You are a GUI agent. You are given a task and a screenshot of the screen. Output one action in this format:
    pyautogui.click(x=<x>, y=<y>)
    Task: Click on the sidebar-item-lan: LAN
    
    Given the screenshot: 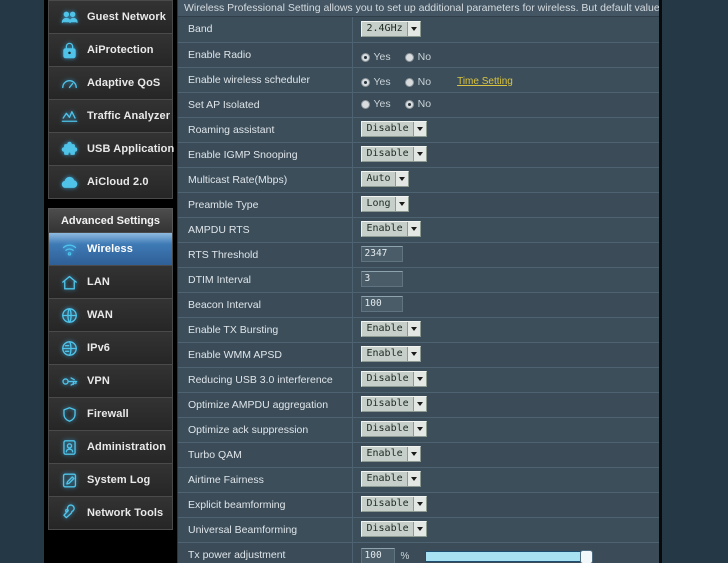 What is the action you would take?
    pyautogui.click(x=110, y=282)
    